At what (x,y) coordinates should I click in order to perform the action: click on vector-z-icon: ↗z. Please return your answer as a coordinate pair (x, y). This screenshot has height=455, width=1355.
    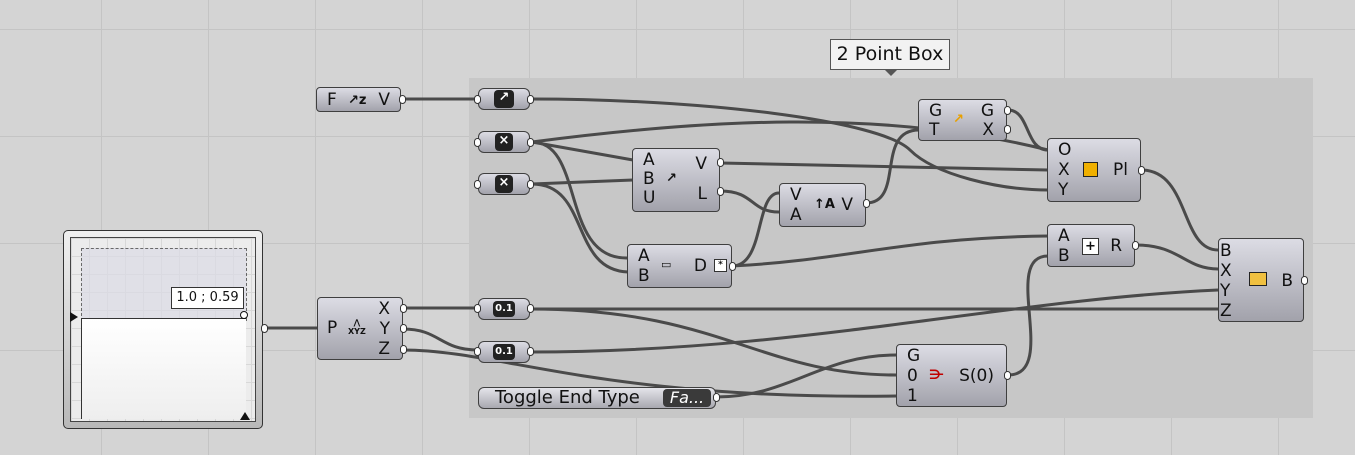
    Looking at the image, I should click on (357, 100).